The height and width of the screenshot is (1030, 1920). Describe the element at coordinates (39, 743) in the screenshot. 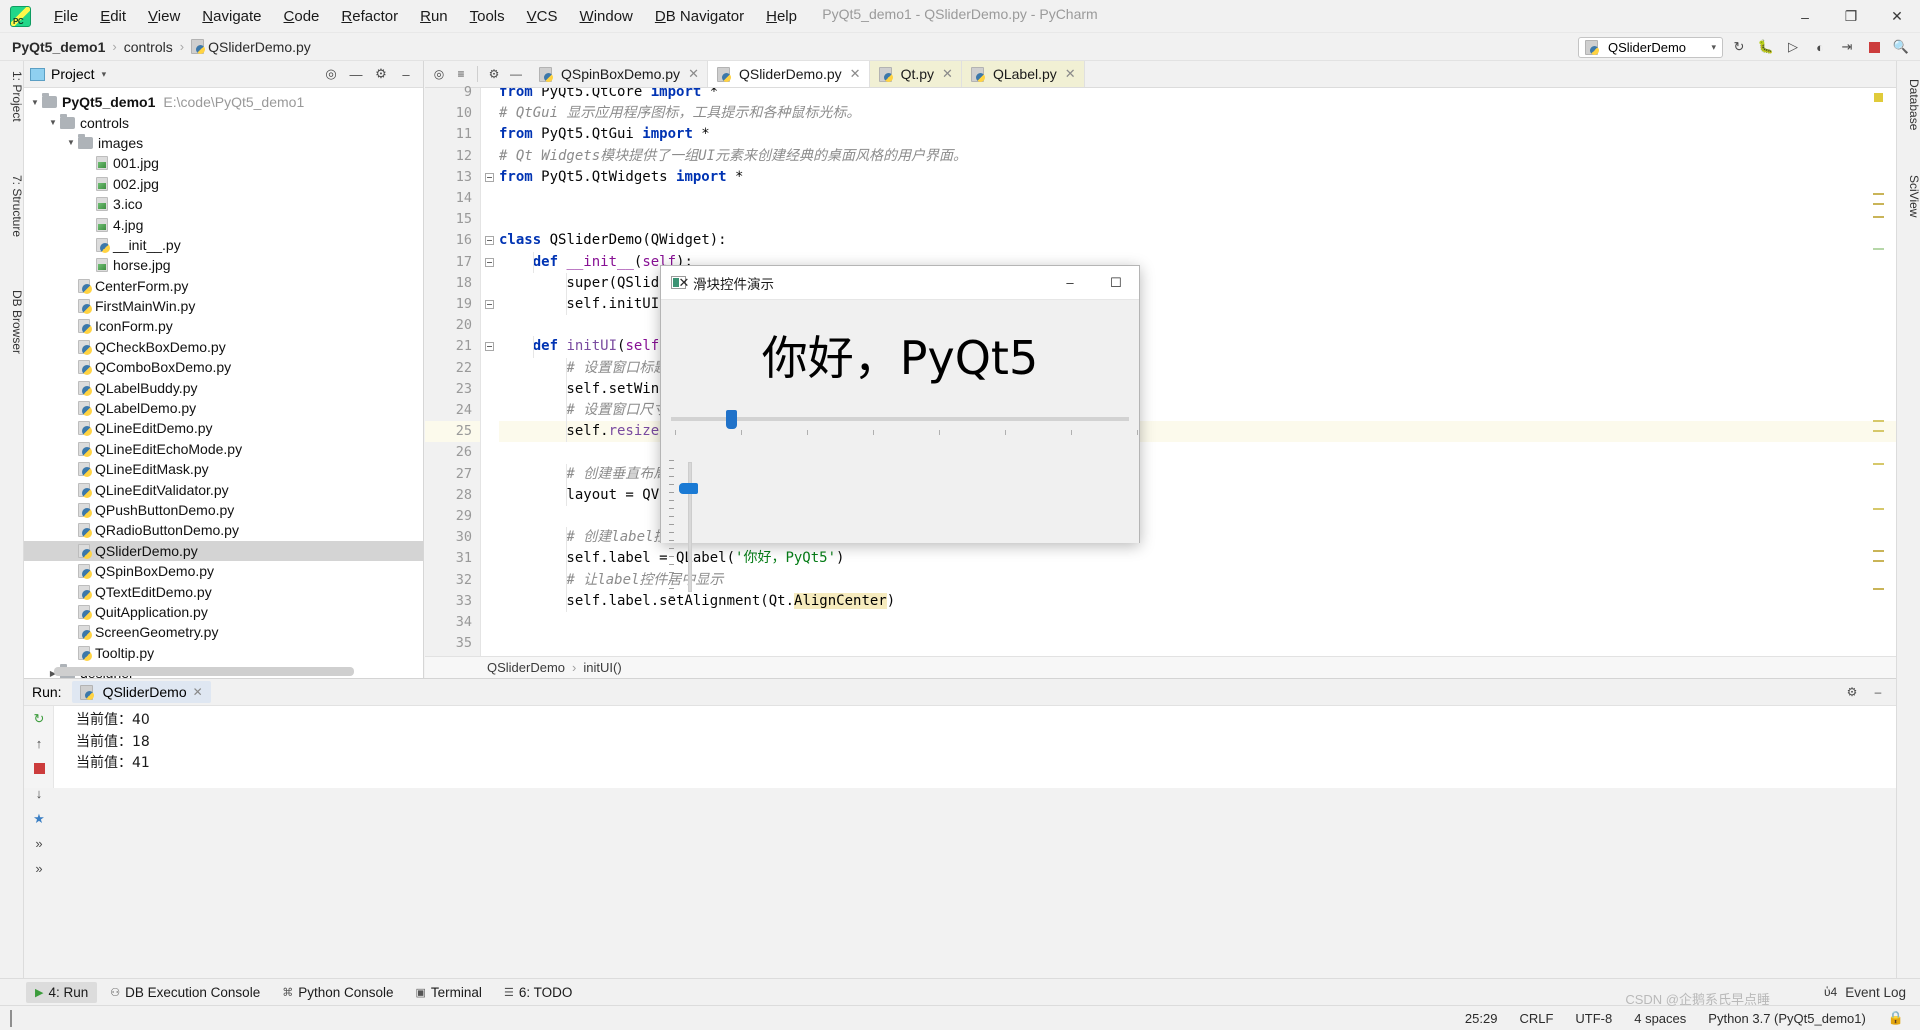

I see `up-icon: ↑` at that location.